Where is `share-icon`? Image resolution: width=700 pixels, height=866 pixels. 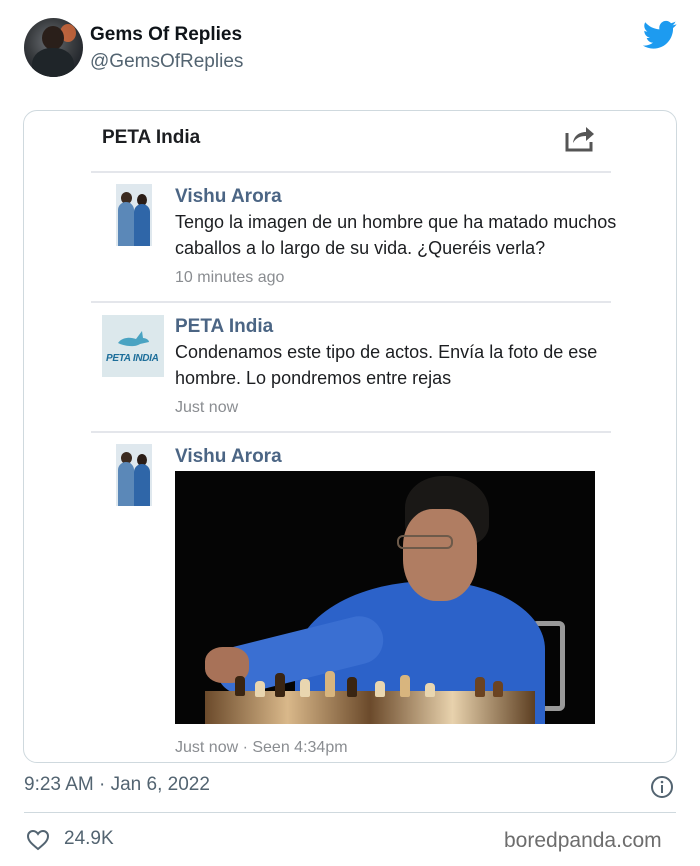
share-icon is located at coordinates (580, 138).